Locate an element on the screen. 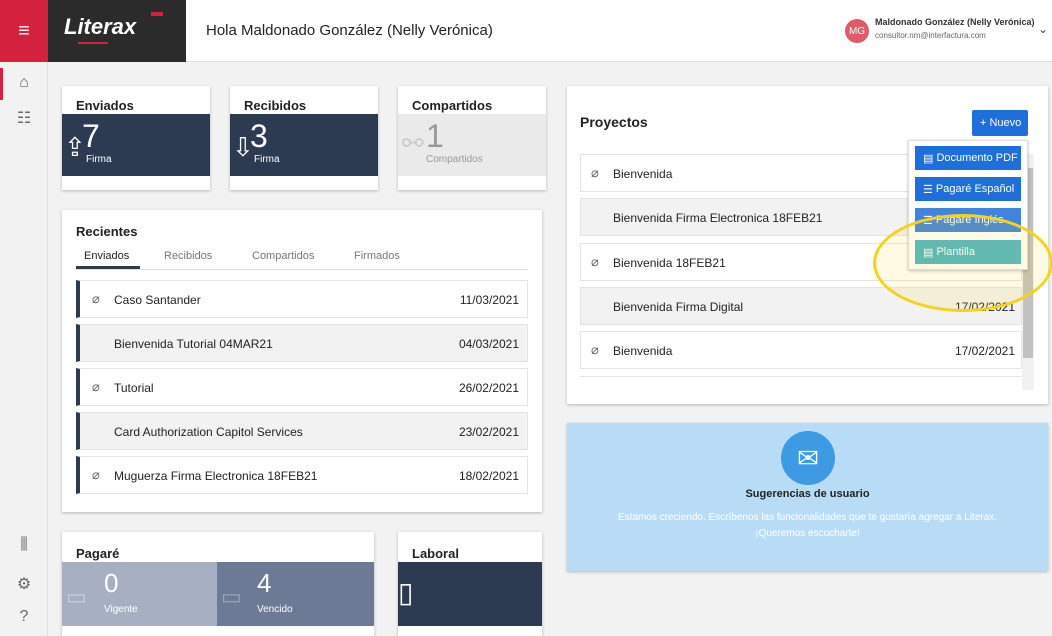 The image size is (1052, 636). home-icon: ⌂ is located at coordinates (24, 83).